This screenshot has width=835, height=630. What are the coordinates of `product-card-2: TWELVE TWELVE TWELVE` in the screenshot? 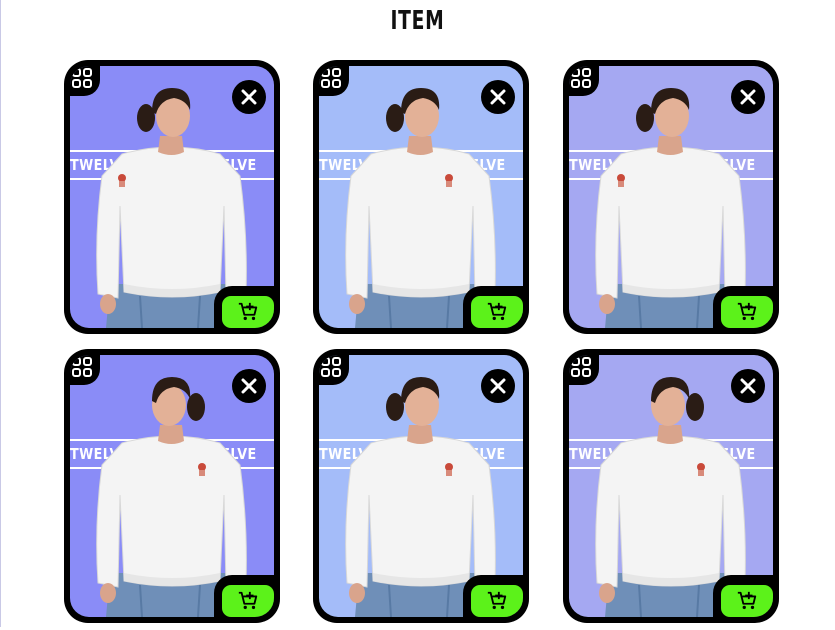 It's located at (421, 197).